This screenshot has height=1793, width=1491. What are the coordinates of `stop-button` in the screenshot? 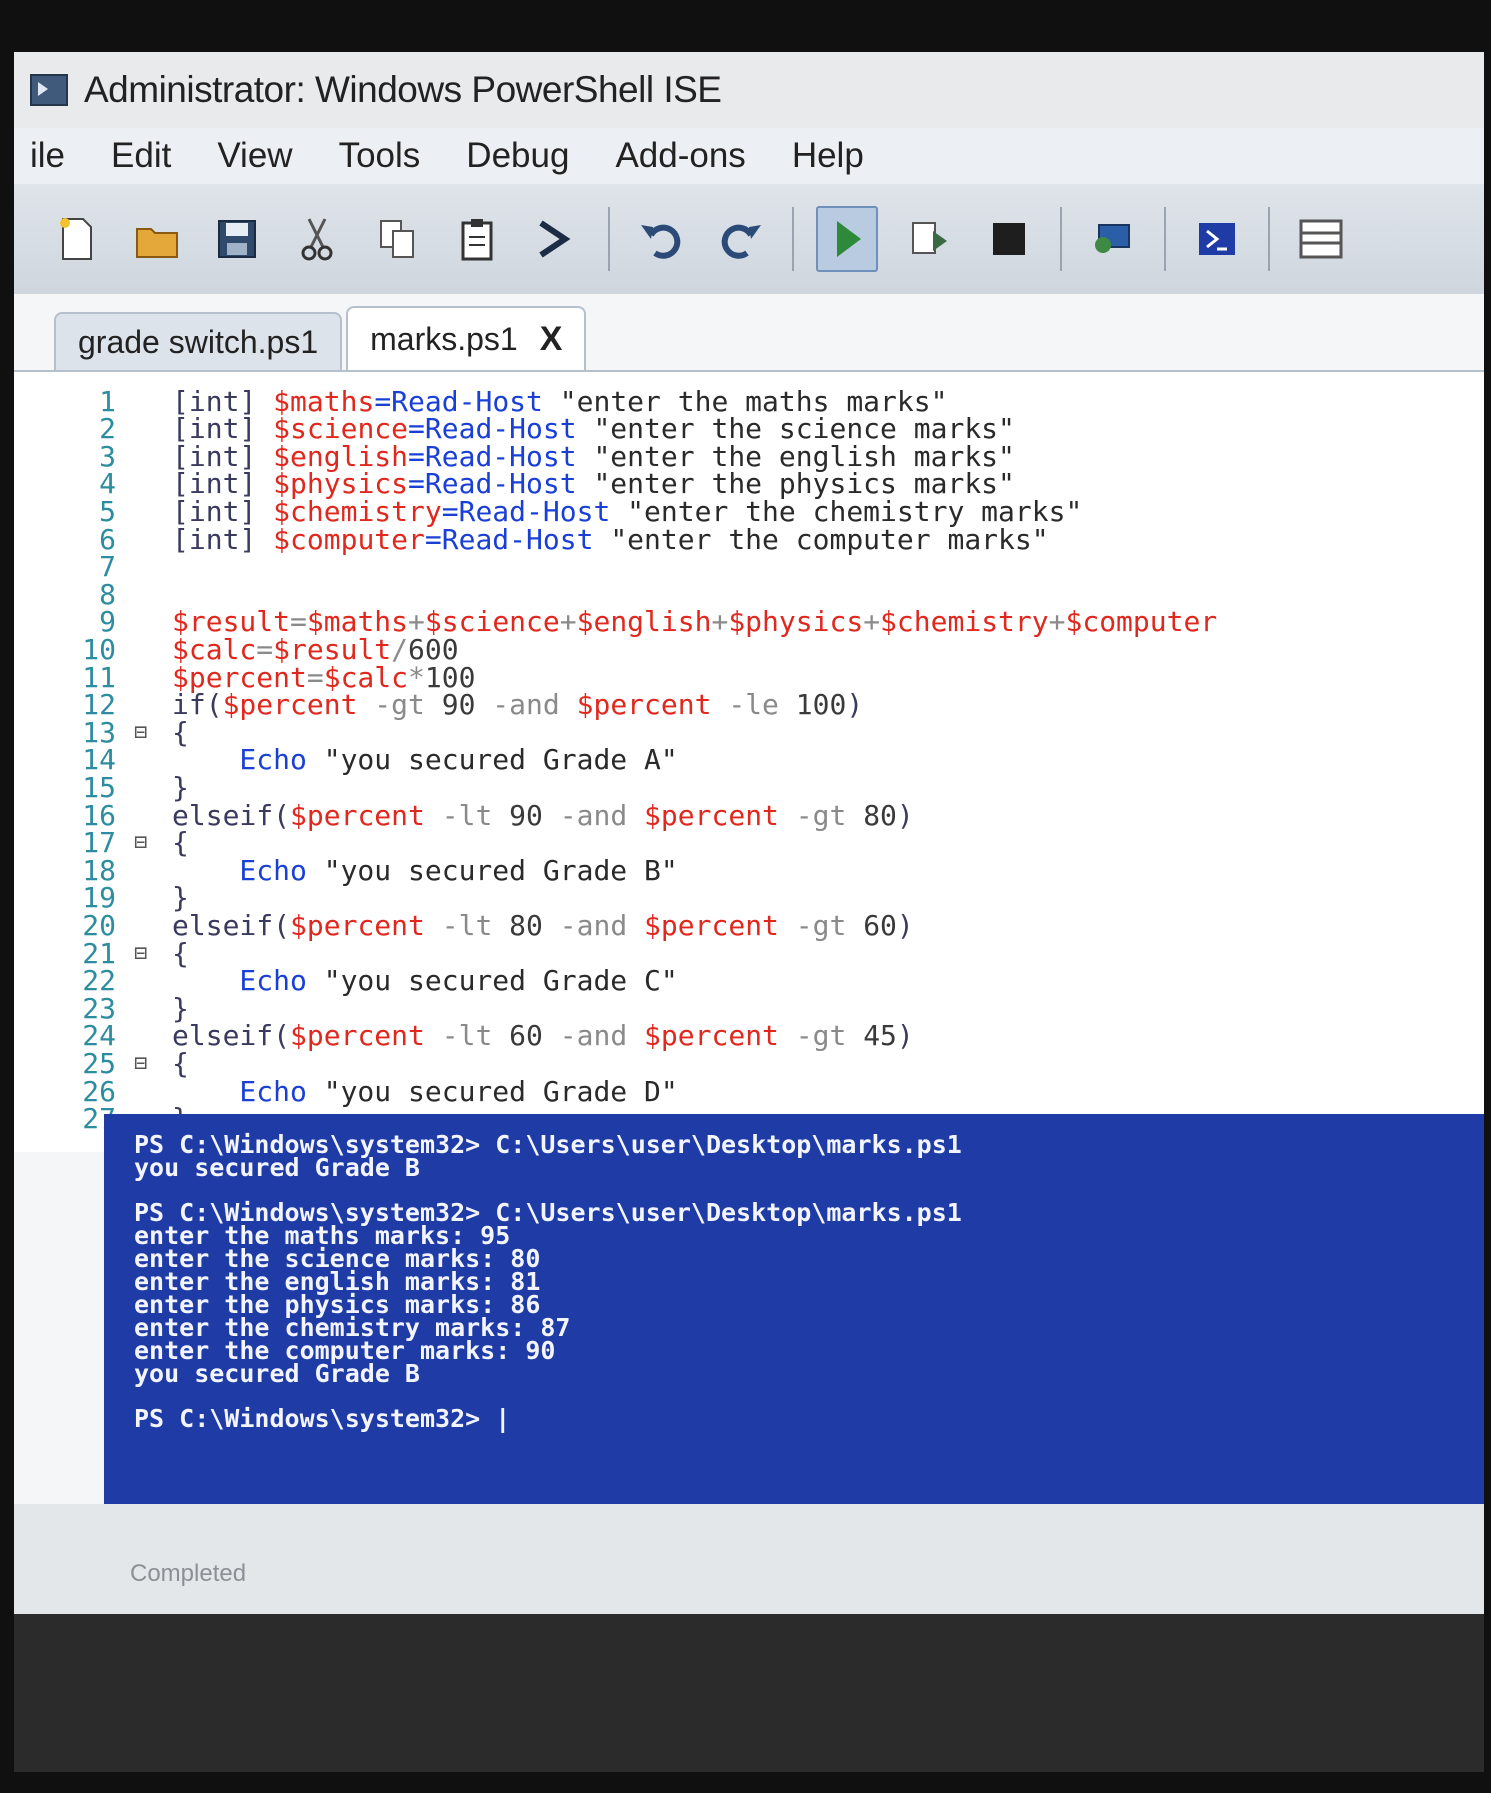 It's located at (1009, 239).